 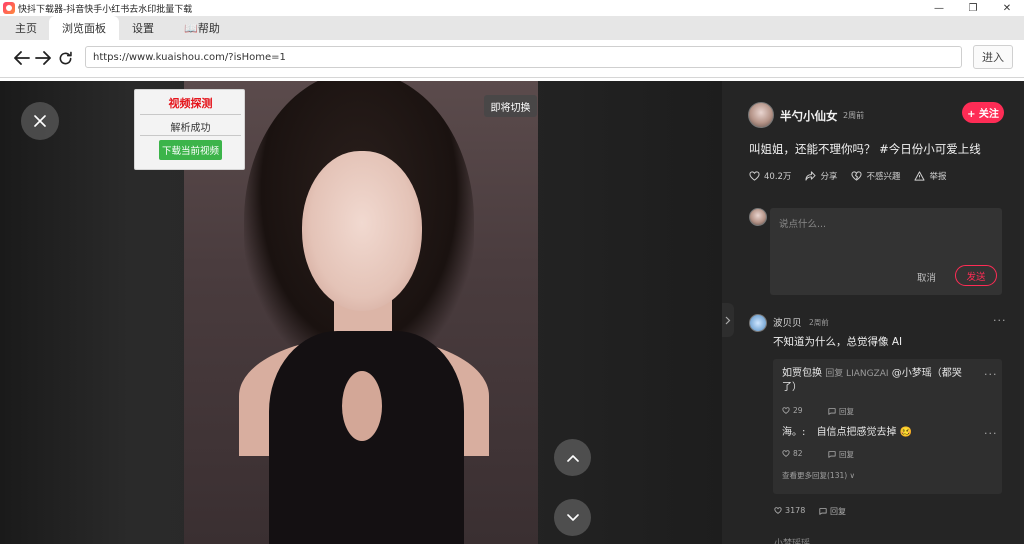 What do you see at coordinates (792, 540) in the screenshot?
I see `next-comment-author: 小梦瑶瑶` at bounding box center [792, 540].